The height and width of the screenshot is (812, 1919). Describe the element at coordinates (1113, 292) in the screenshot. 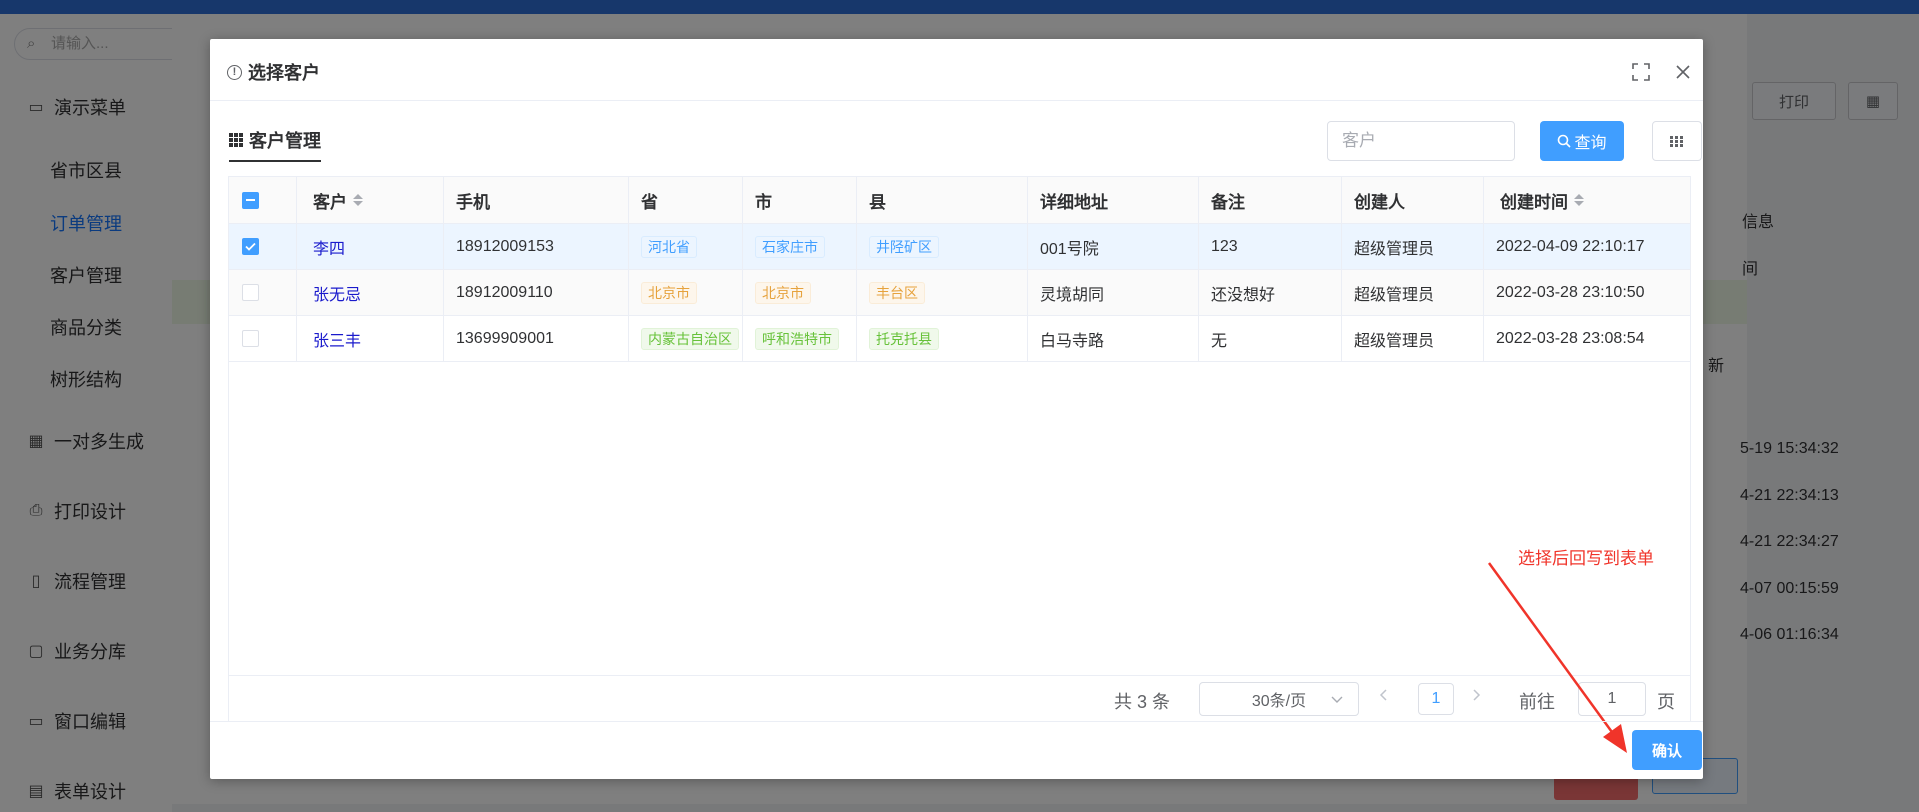

I see `address-cell: 灵境胡同` at that location.